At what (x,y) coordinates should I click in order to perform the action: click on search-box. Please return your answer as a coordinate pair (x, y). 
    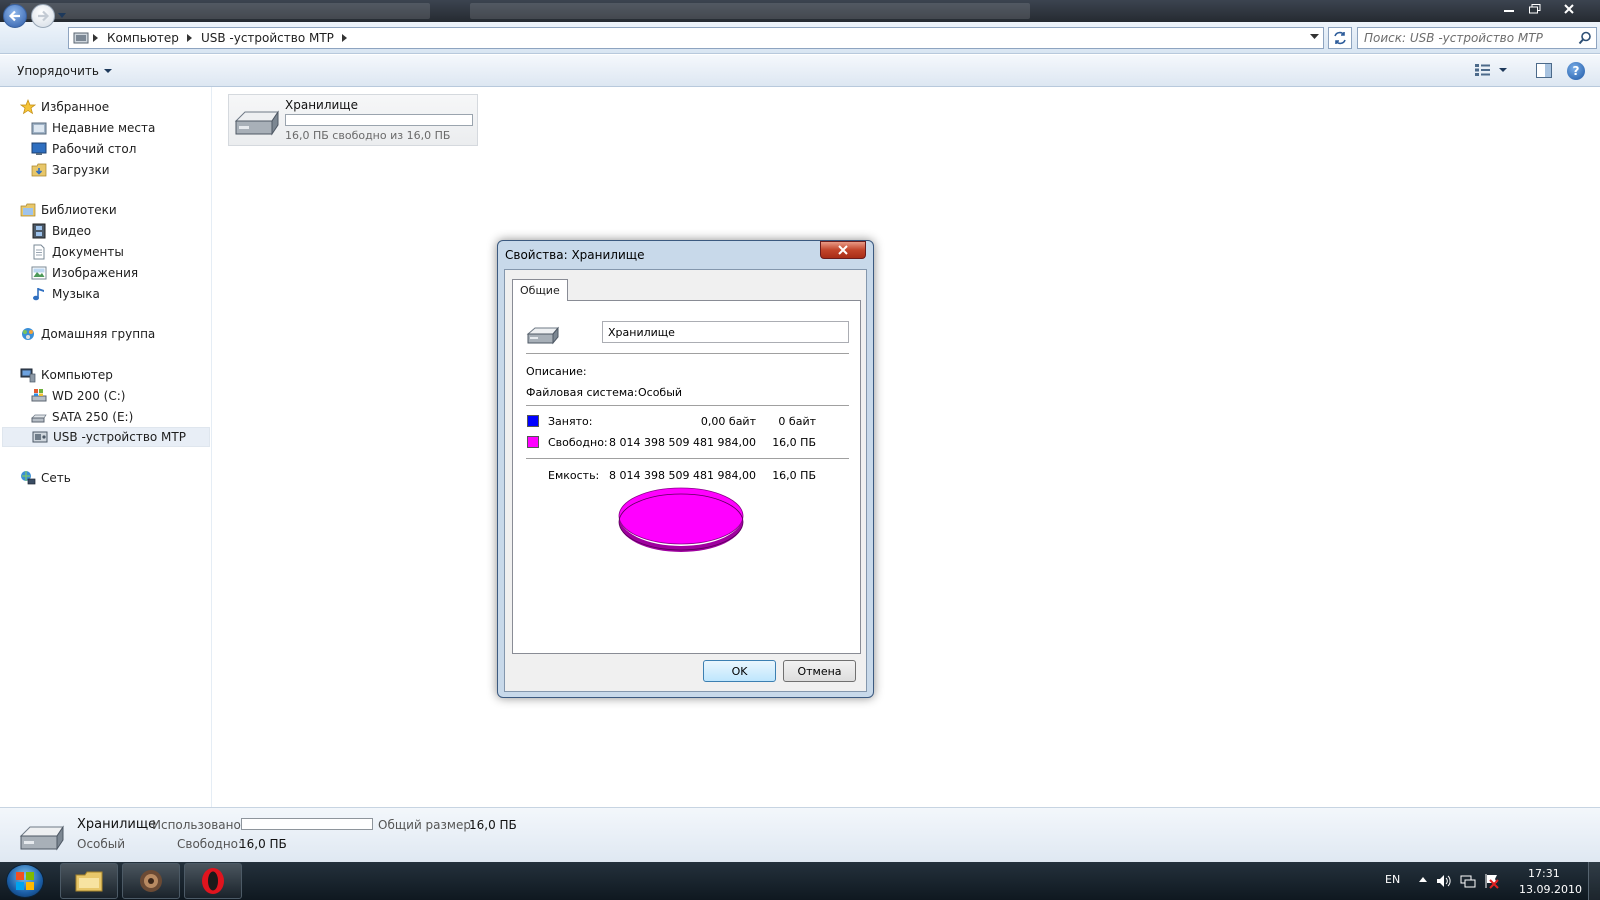
    Looking at the image, I should click on (1477, 38).